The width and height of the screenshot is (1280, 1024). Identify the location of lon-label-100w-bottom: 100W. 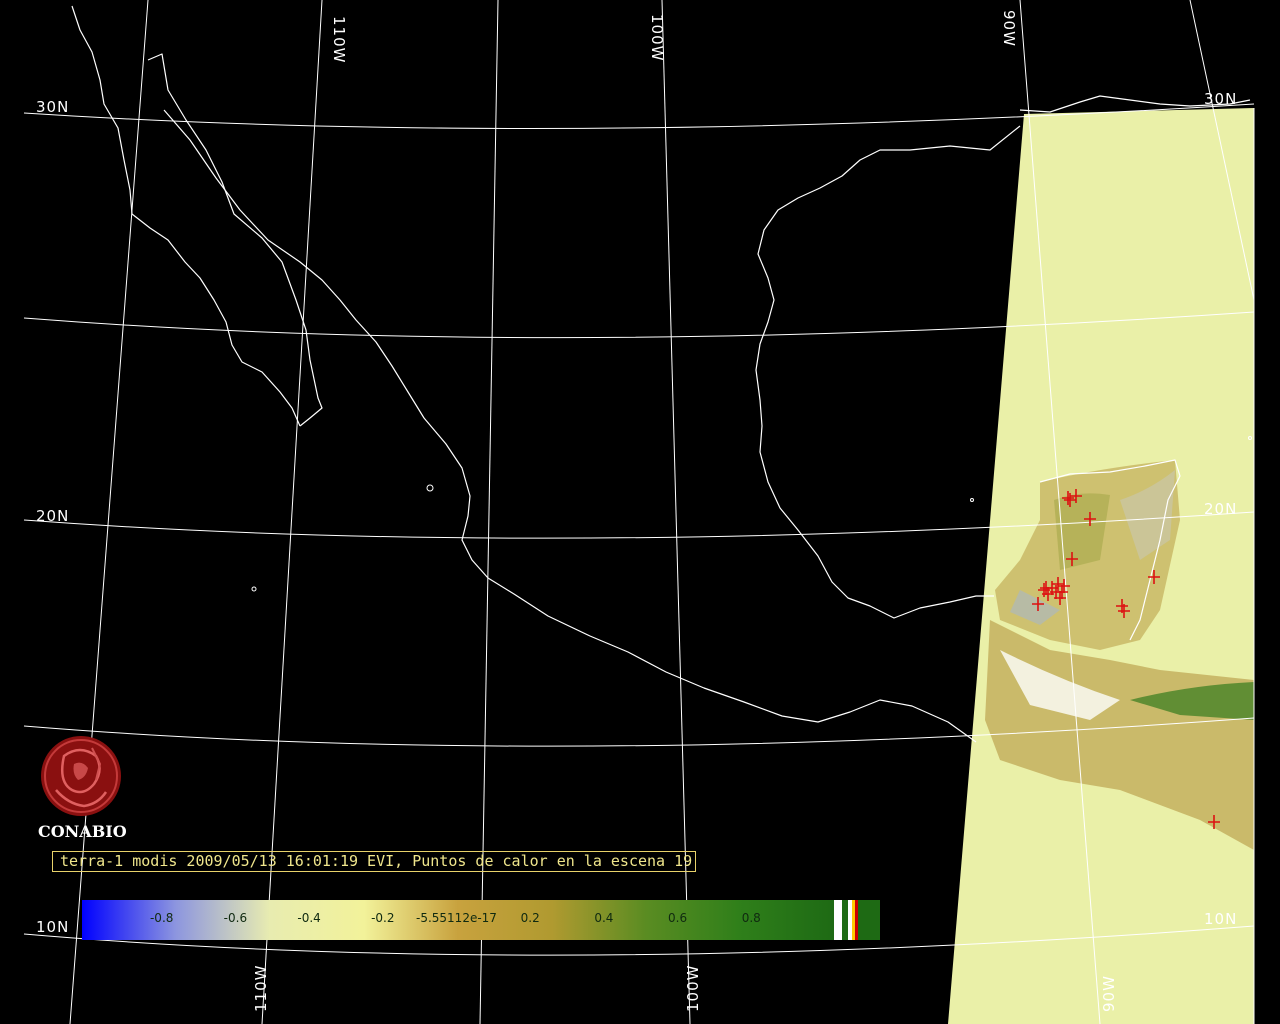
(693, 988).